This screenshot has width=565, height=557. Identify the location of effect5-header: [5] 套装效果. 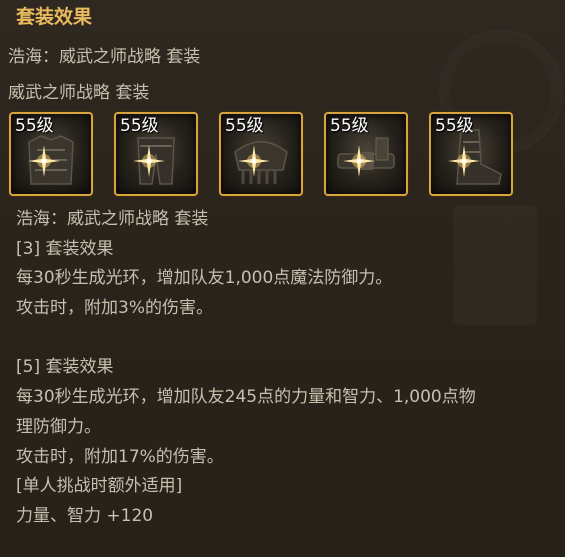
(65, 367).